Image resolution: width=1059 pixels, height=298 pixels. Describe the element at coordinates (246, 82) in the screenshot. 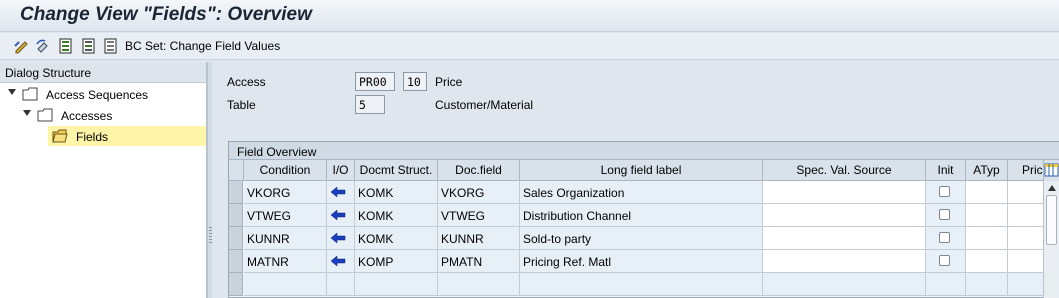

I see `access-label: Access` at that location.